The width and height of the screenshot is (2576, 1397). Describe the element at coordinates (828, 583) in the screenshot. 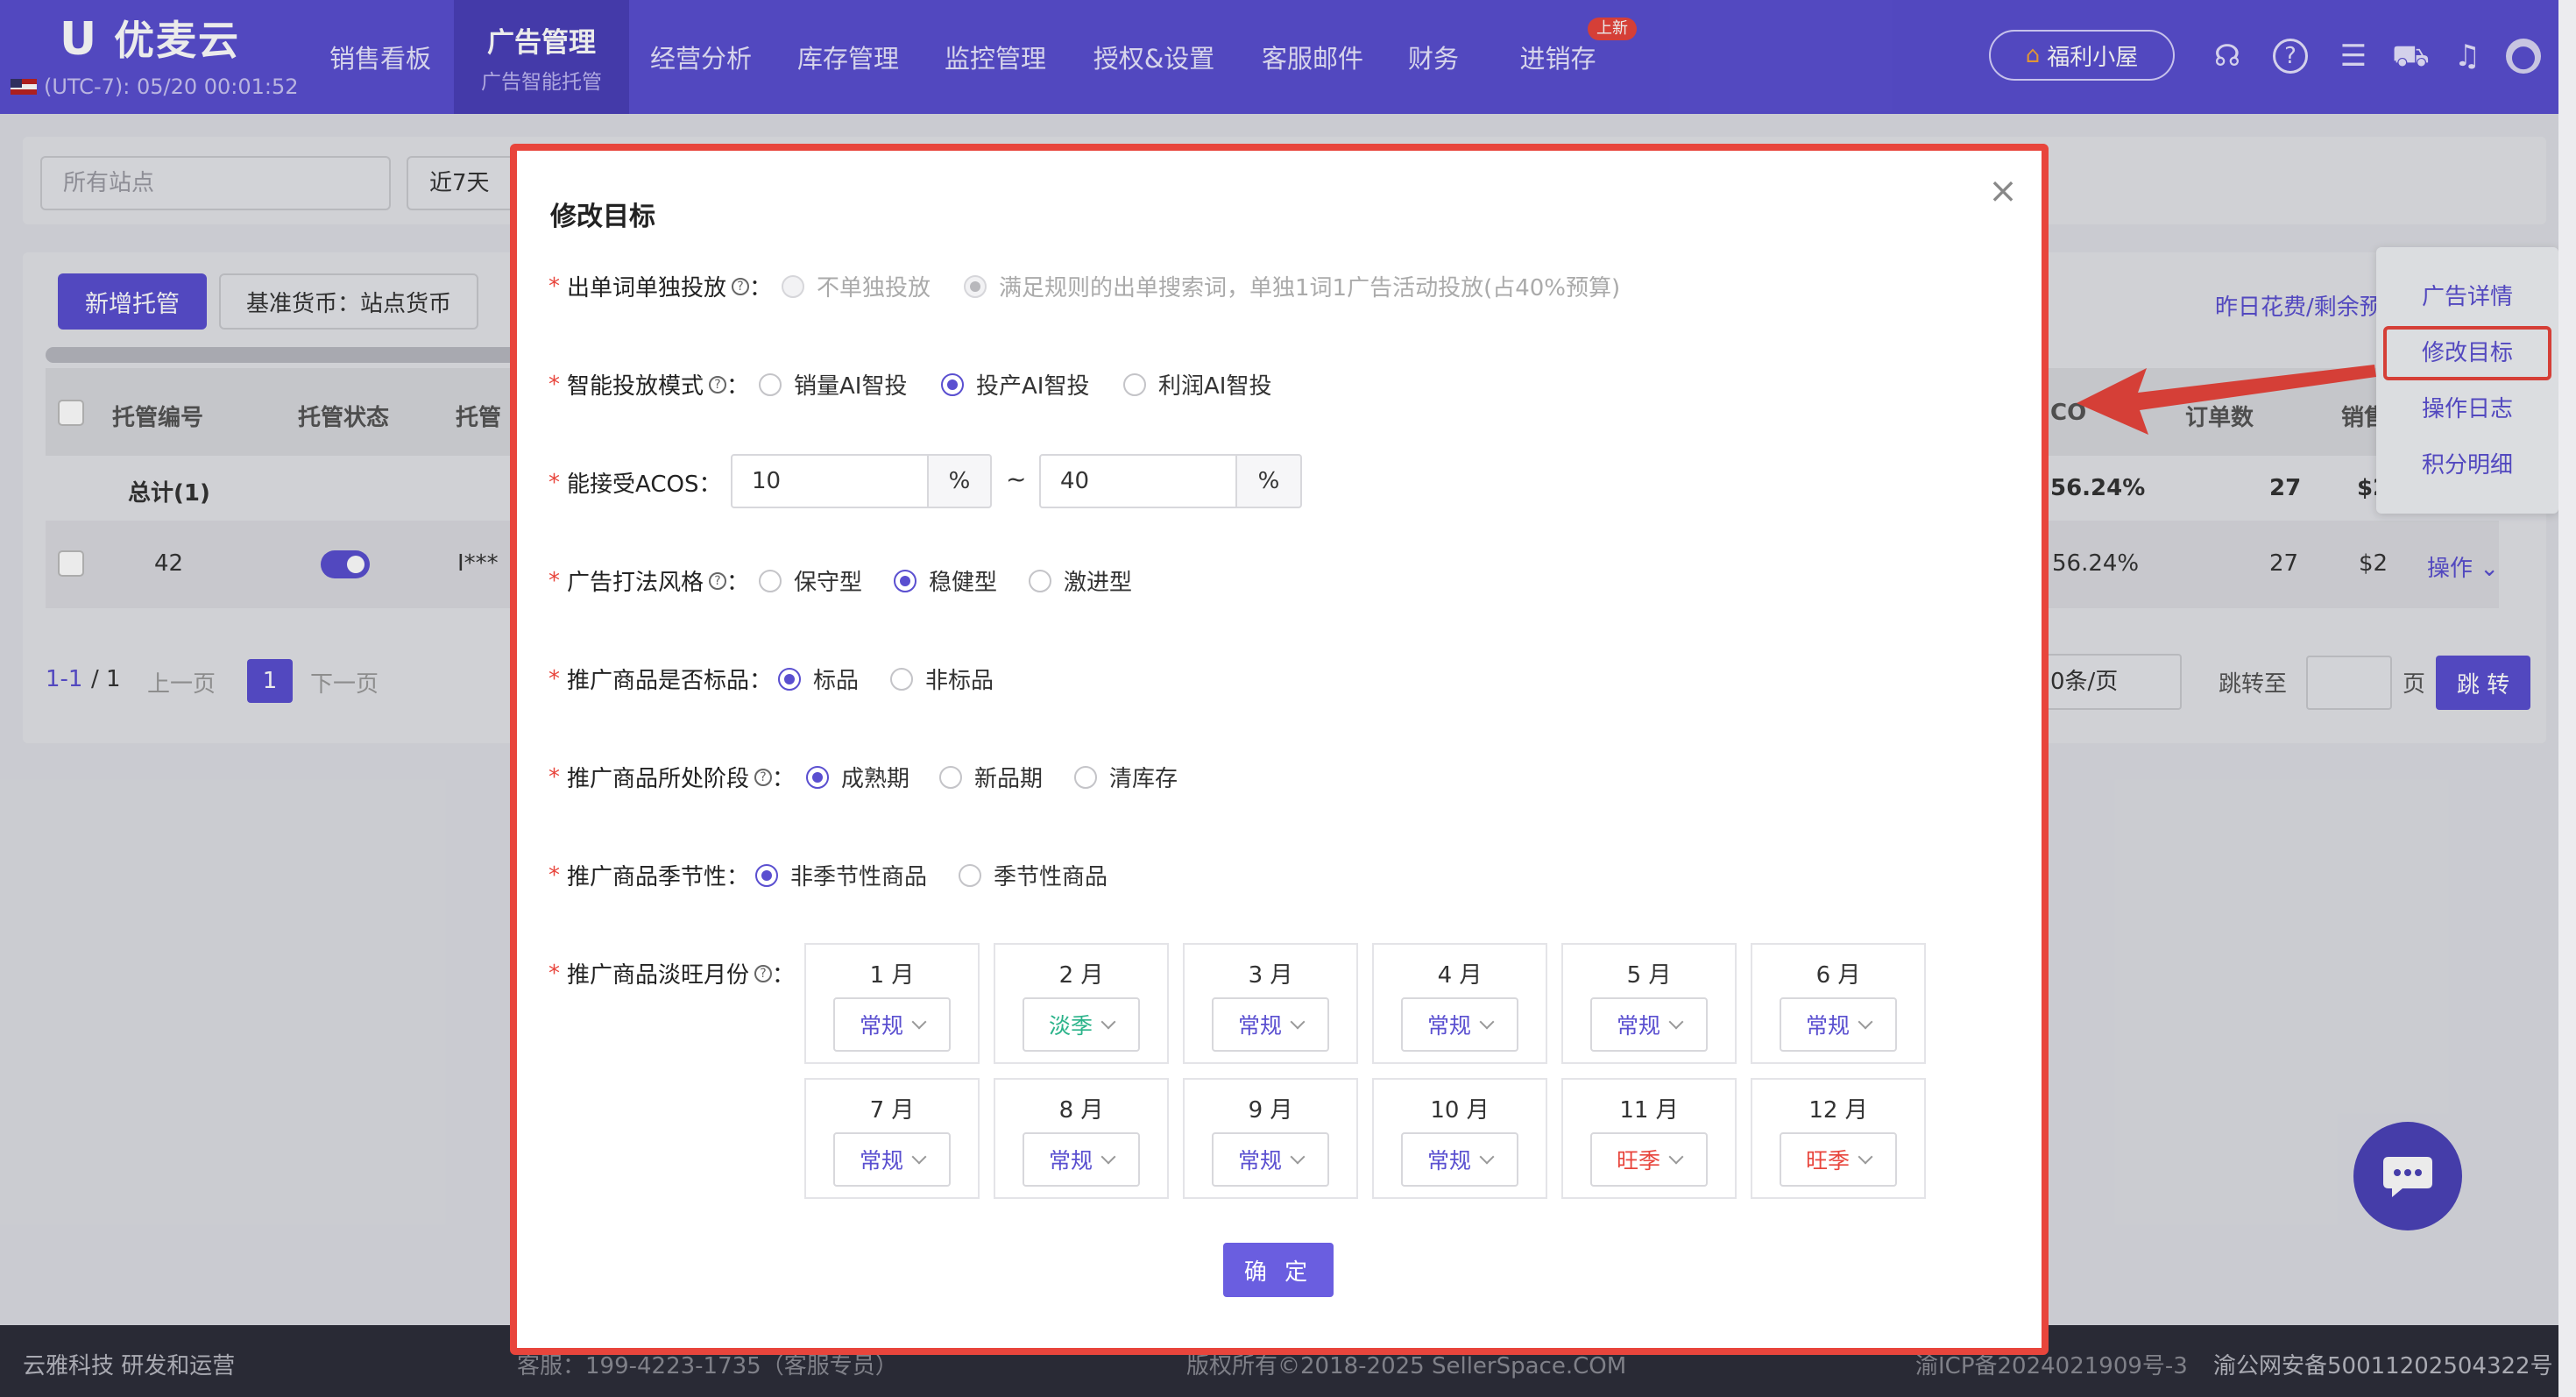

I see `style-option-0-label: 保守型` at that location.